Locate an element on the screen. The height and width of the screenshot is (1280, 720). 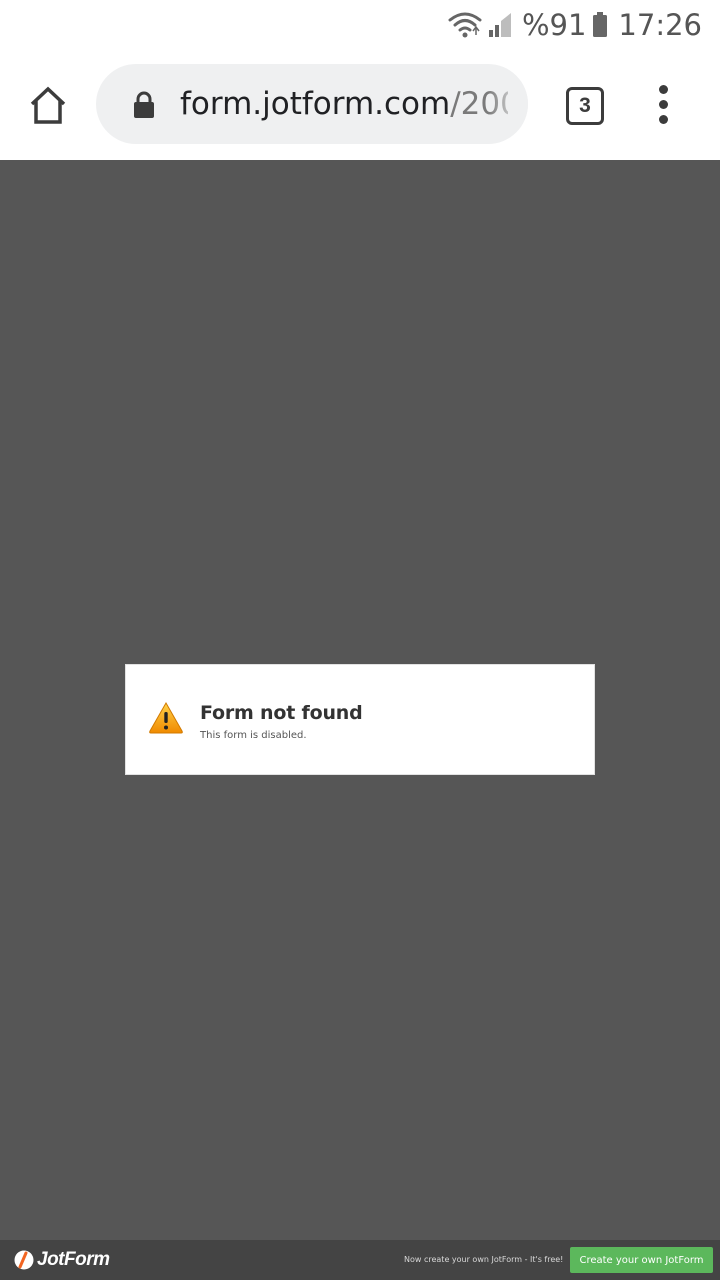
url-domain: form.jotform.com is located at coordinates (315, 104).